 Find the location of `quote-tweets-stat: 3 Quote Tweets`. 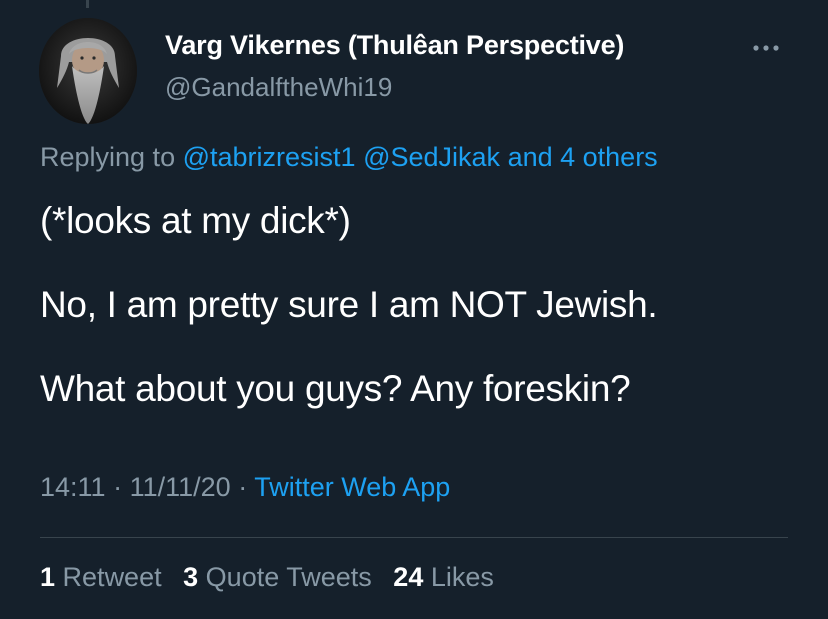

quote-tweets-stat: 3 Quote Tweets is located at coordinates (281, 577).